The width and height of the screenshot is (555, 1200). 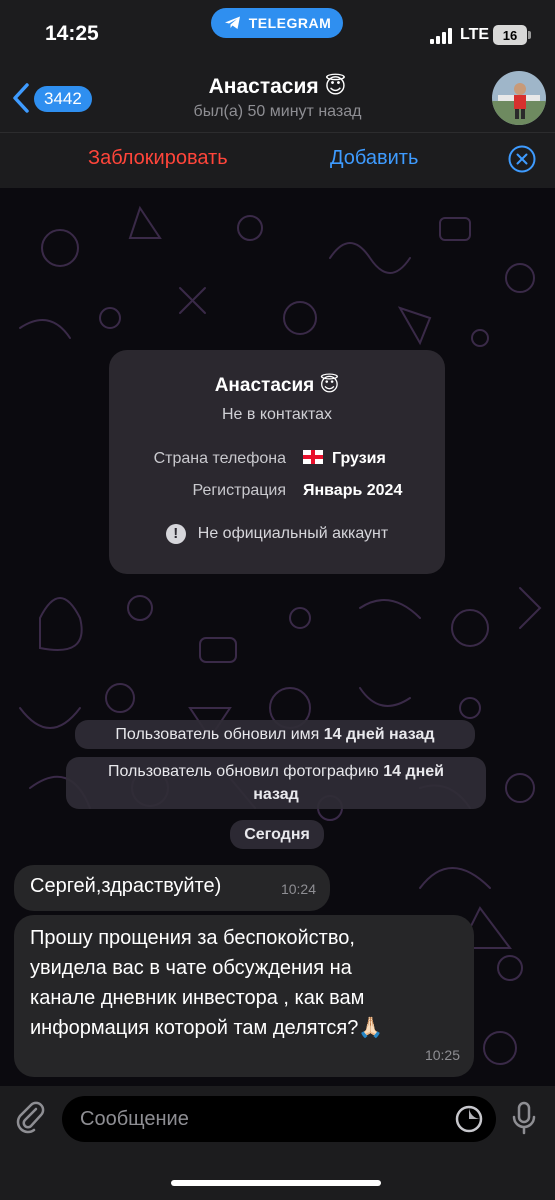 I want to click on telegram-return-pill: TELEGRAM, so click(x=277, y=23).